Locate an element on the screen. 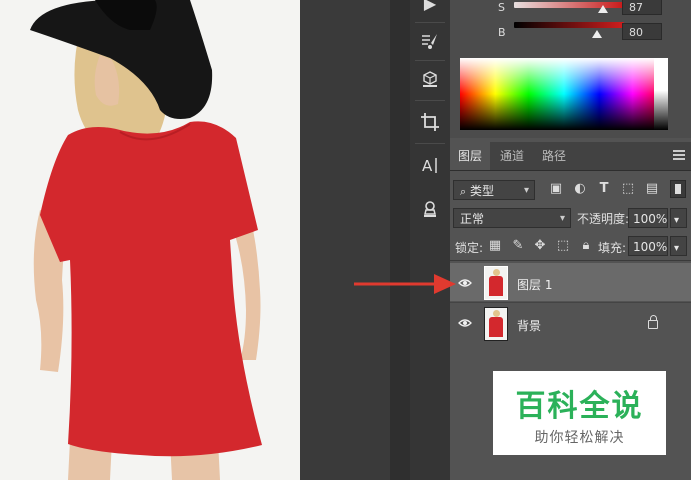 The height and width of the screenshot is (480, 691). filter-kind-label: 类型 is located at coordinates (482, 191).